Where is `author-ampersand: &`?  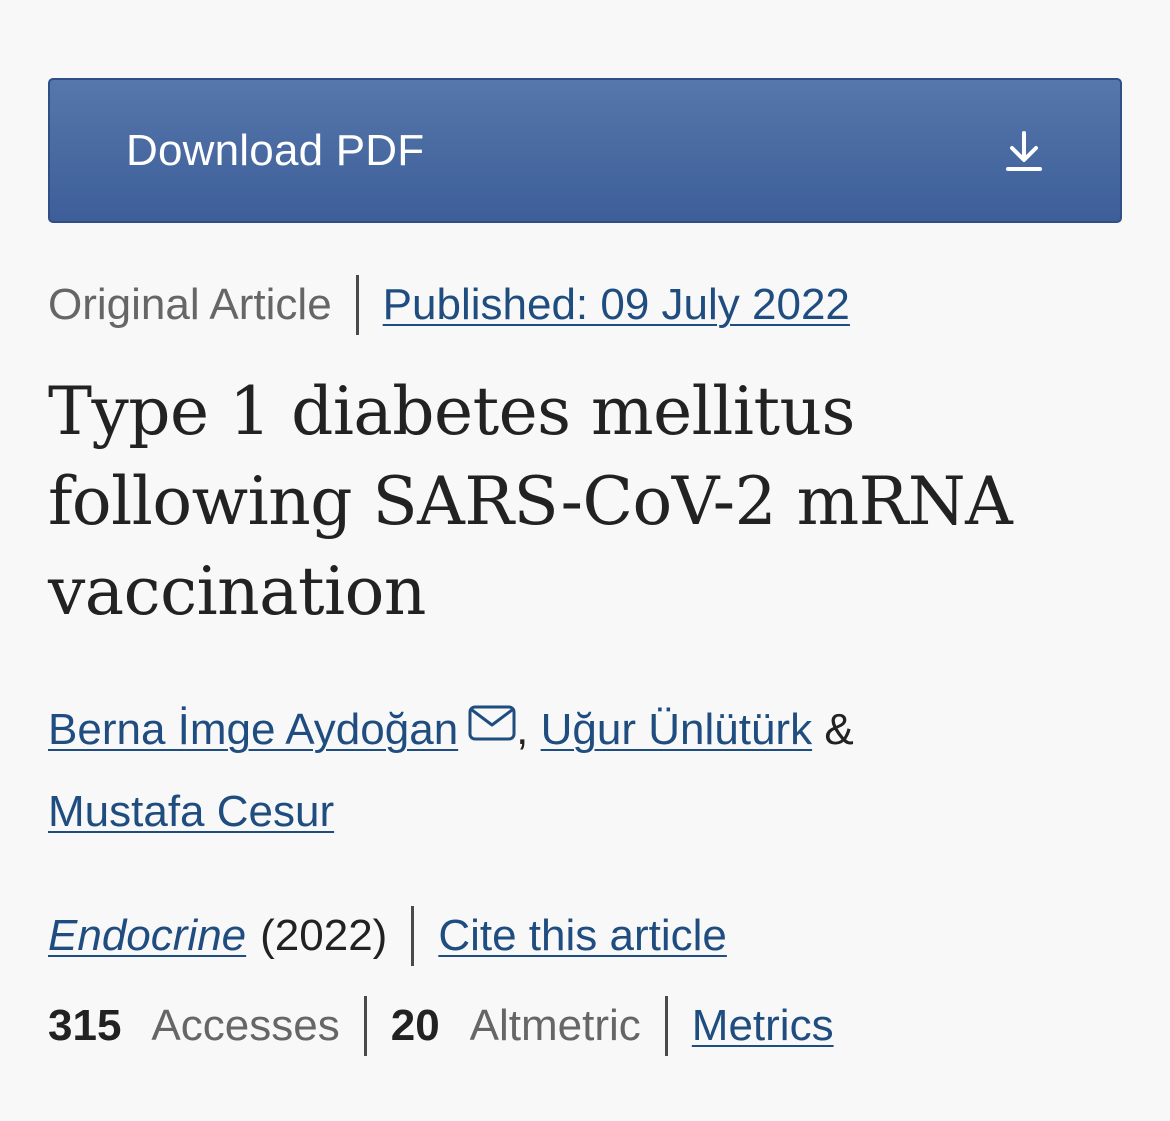 author-ampersand: & is located at coordinates (839, 729).